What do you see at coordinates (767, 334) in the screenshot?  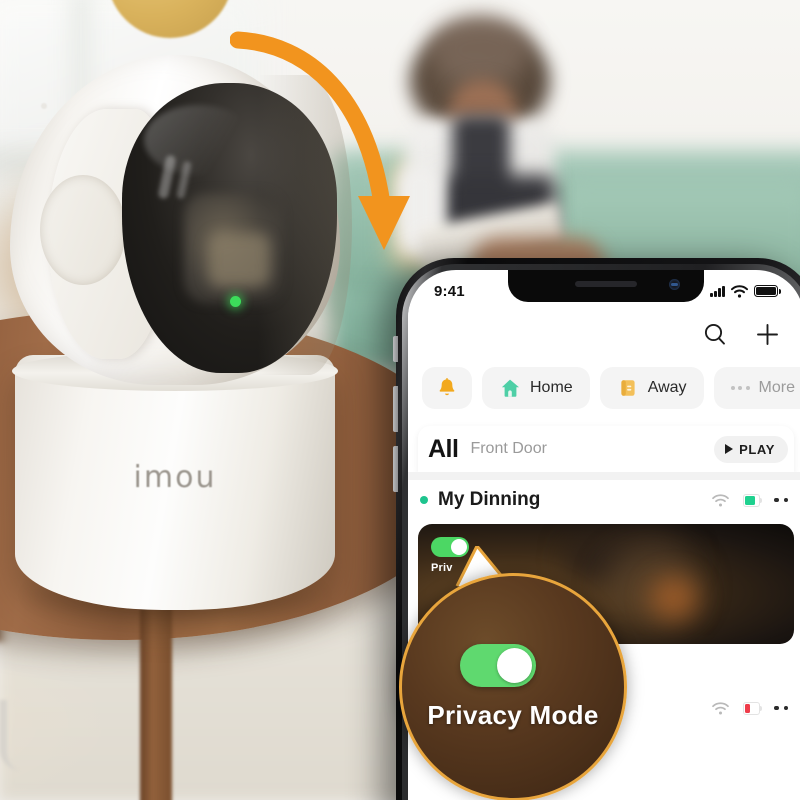 I see `add-icon` at bounding box center [767, 334].